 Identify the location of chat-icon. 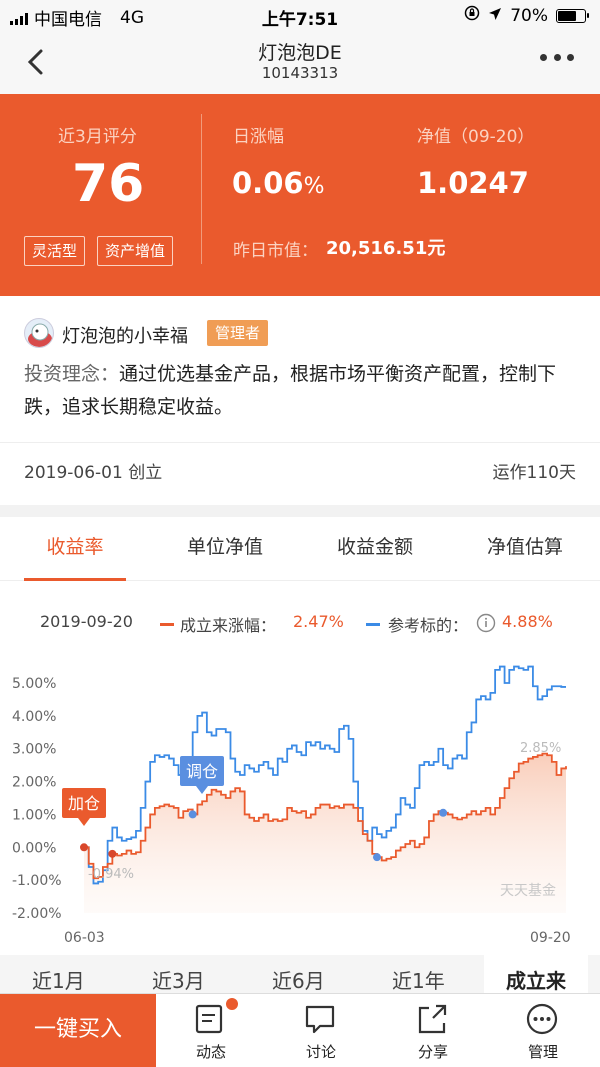
(320, 1019).